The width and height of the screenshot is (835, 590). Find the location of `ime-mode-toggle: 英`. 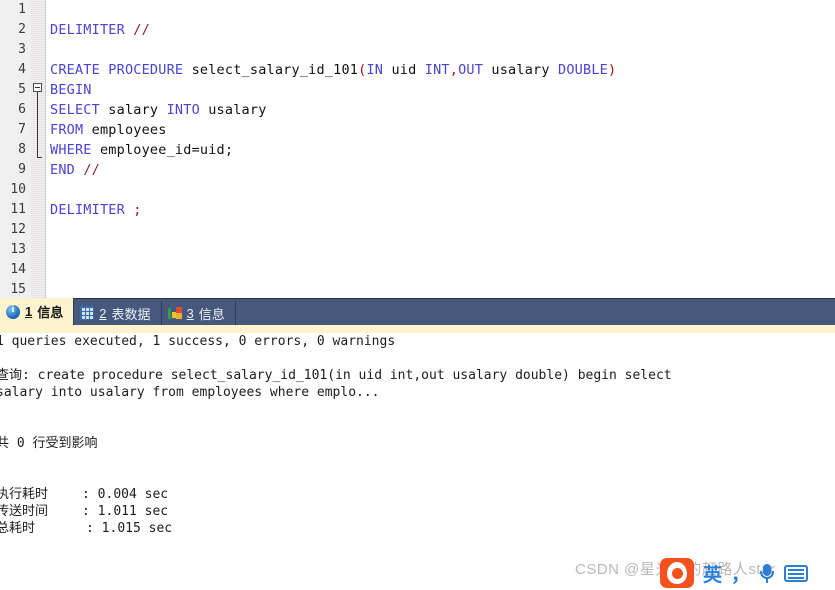

ime-mode-toggle: 英 is located at coordinates (712, 573).